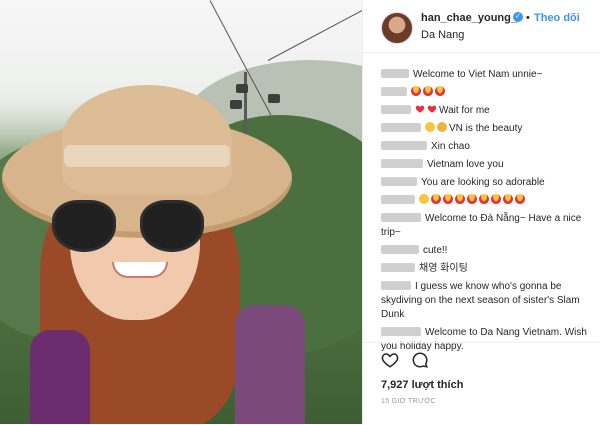  Describe the element at coordinates (518, 17) in the screenshot. I see `verified-badge-icon: ✓` at that location.